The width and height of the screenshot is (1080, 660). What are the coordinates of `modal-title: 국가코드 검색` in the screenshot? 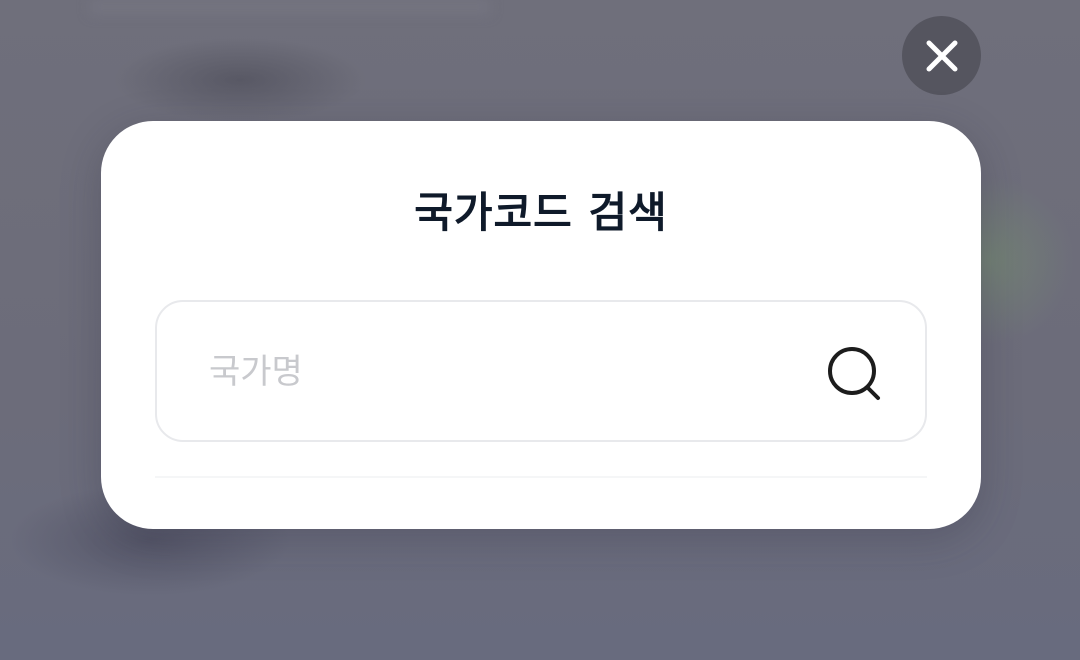 It's located at (541, 212).